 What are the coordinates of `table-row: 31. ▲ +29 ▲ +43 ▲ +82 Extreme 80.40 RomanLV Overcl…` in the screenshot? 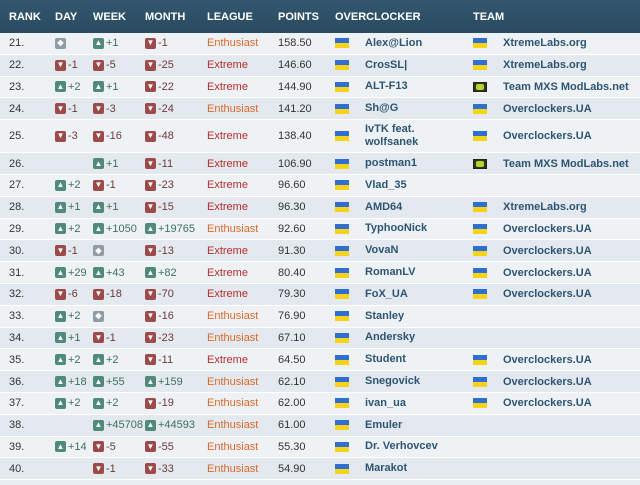 It's located at (320, 273).